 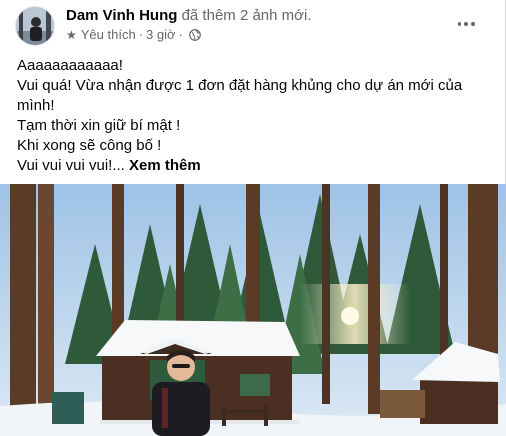 I want to click on avatar, so click(x=35, y=26).